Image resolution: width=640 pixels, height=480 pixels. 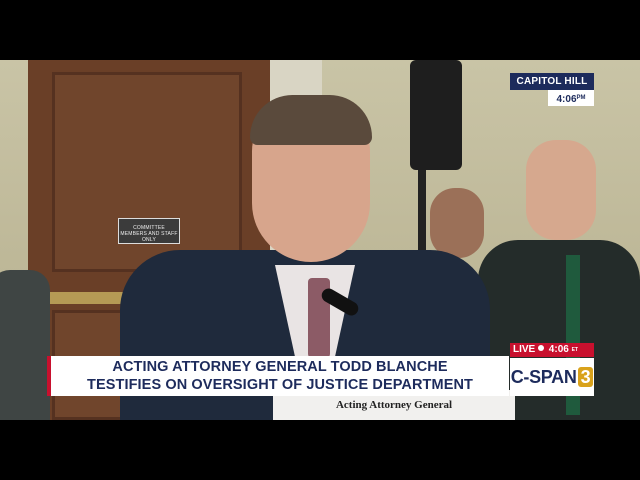 I want to click on location-time-value: 4:06, so click(x=566, y=99).